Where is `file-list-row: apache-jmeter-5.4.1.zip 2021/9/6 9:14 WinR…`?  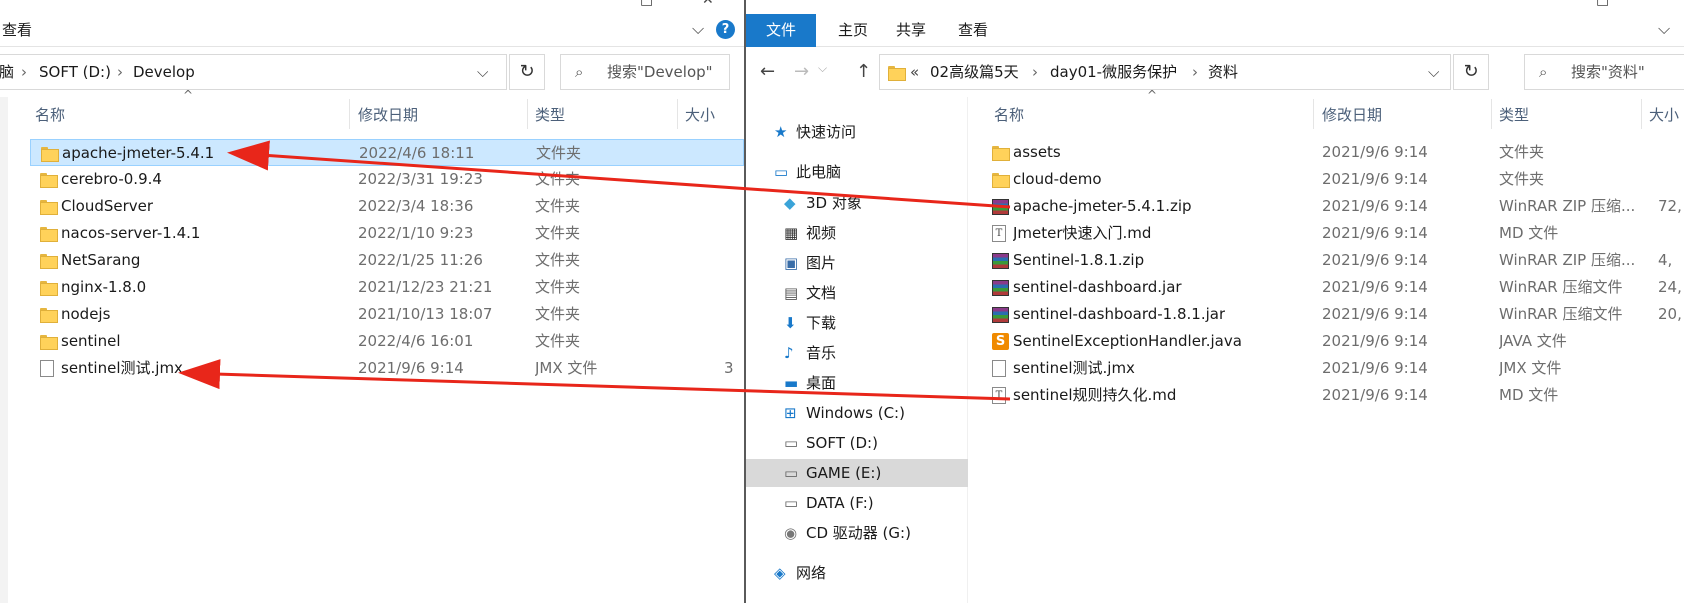
file-list-row: apache-jmeter-5.4.1.zip 2021/9/6 9:14 WinR… is located at coordinates (1335, 206).